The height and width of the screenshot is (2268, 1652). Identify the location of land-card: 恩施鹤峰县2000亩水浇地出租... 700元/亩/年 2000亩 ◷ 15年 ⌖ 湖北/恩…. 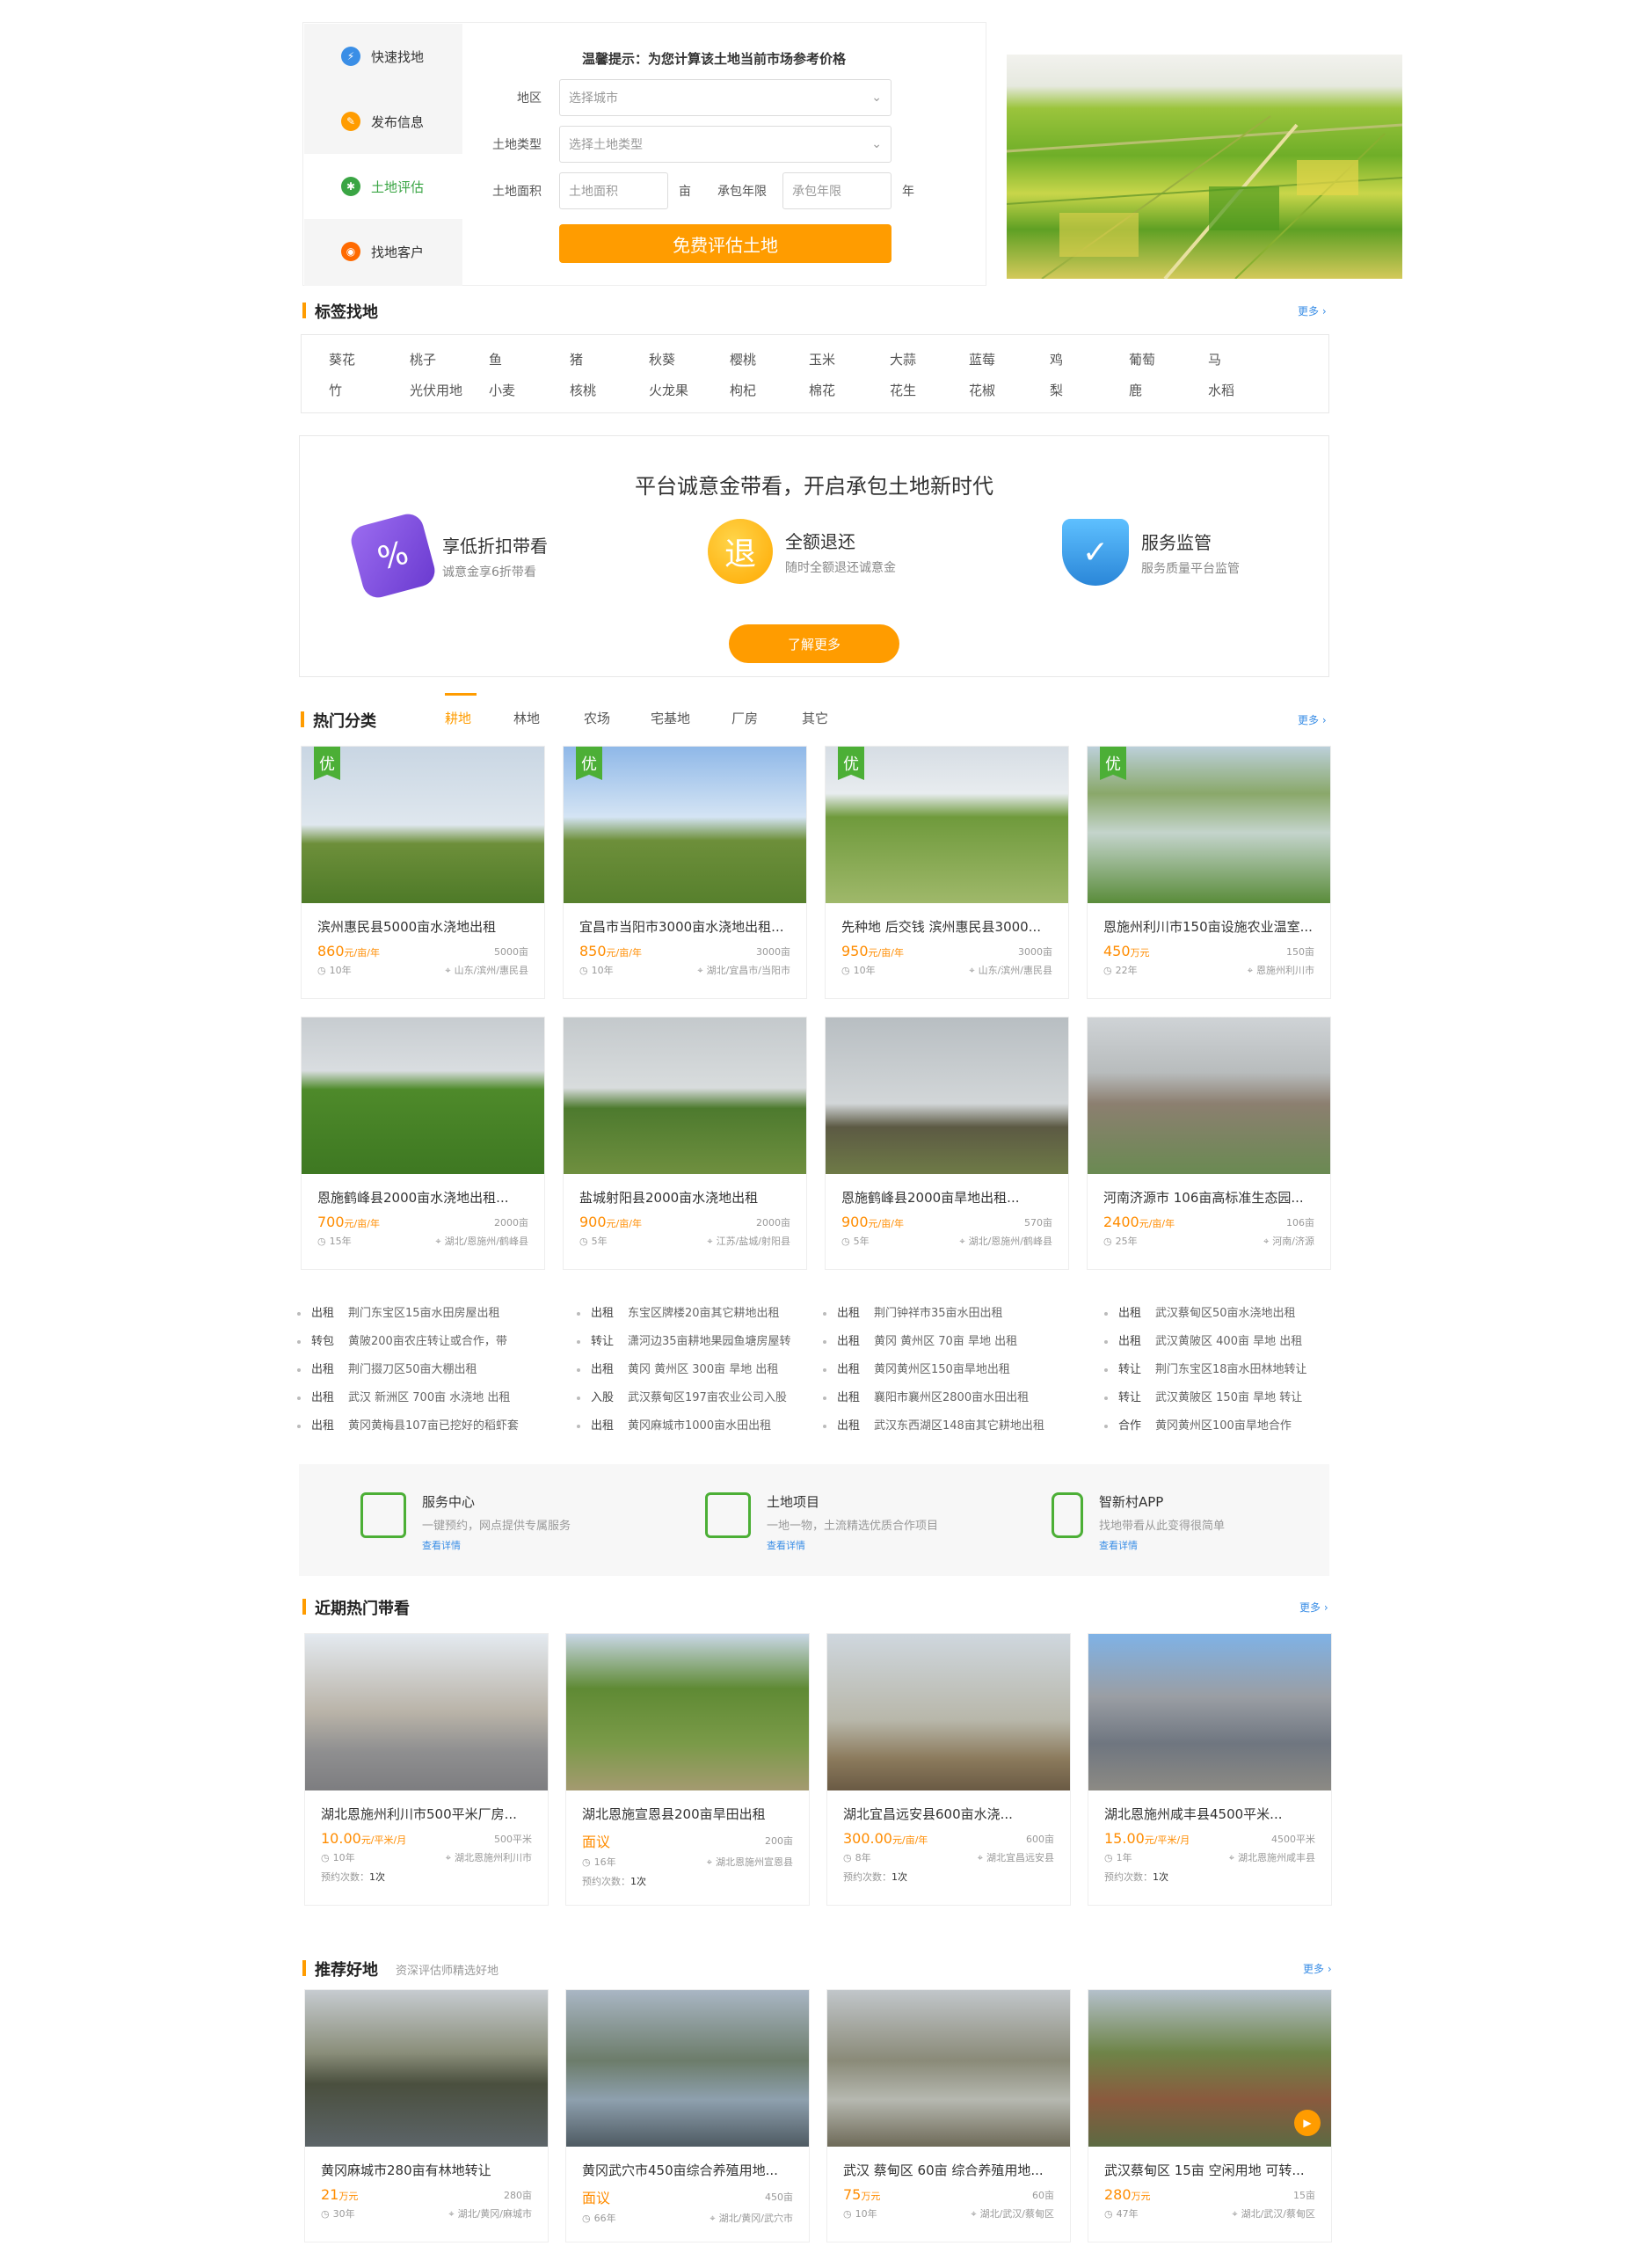
(423, 1143).